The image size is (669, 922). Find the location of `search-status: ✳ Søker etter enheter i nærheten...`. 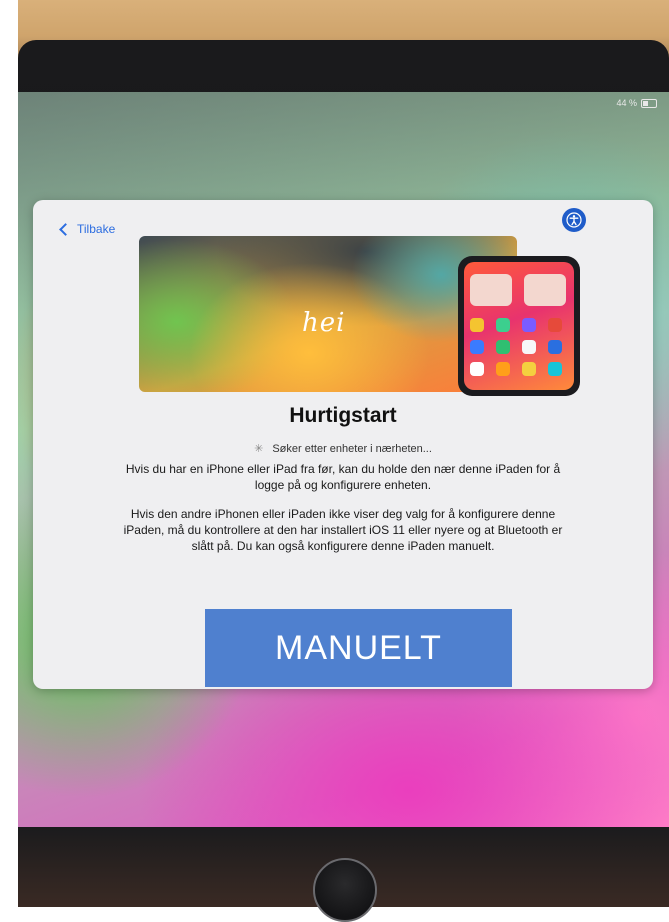

search-status: ✳ Søker etter enheter i nærheten... is located at coordinates (343, 448).